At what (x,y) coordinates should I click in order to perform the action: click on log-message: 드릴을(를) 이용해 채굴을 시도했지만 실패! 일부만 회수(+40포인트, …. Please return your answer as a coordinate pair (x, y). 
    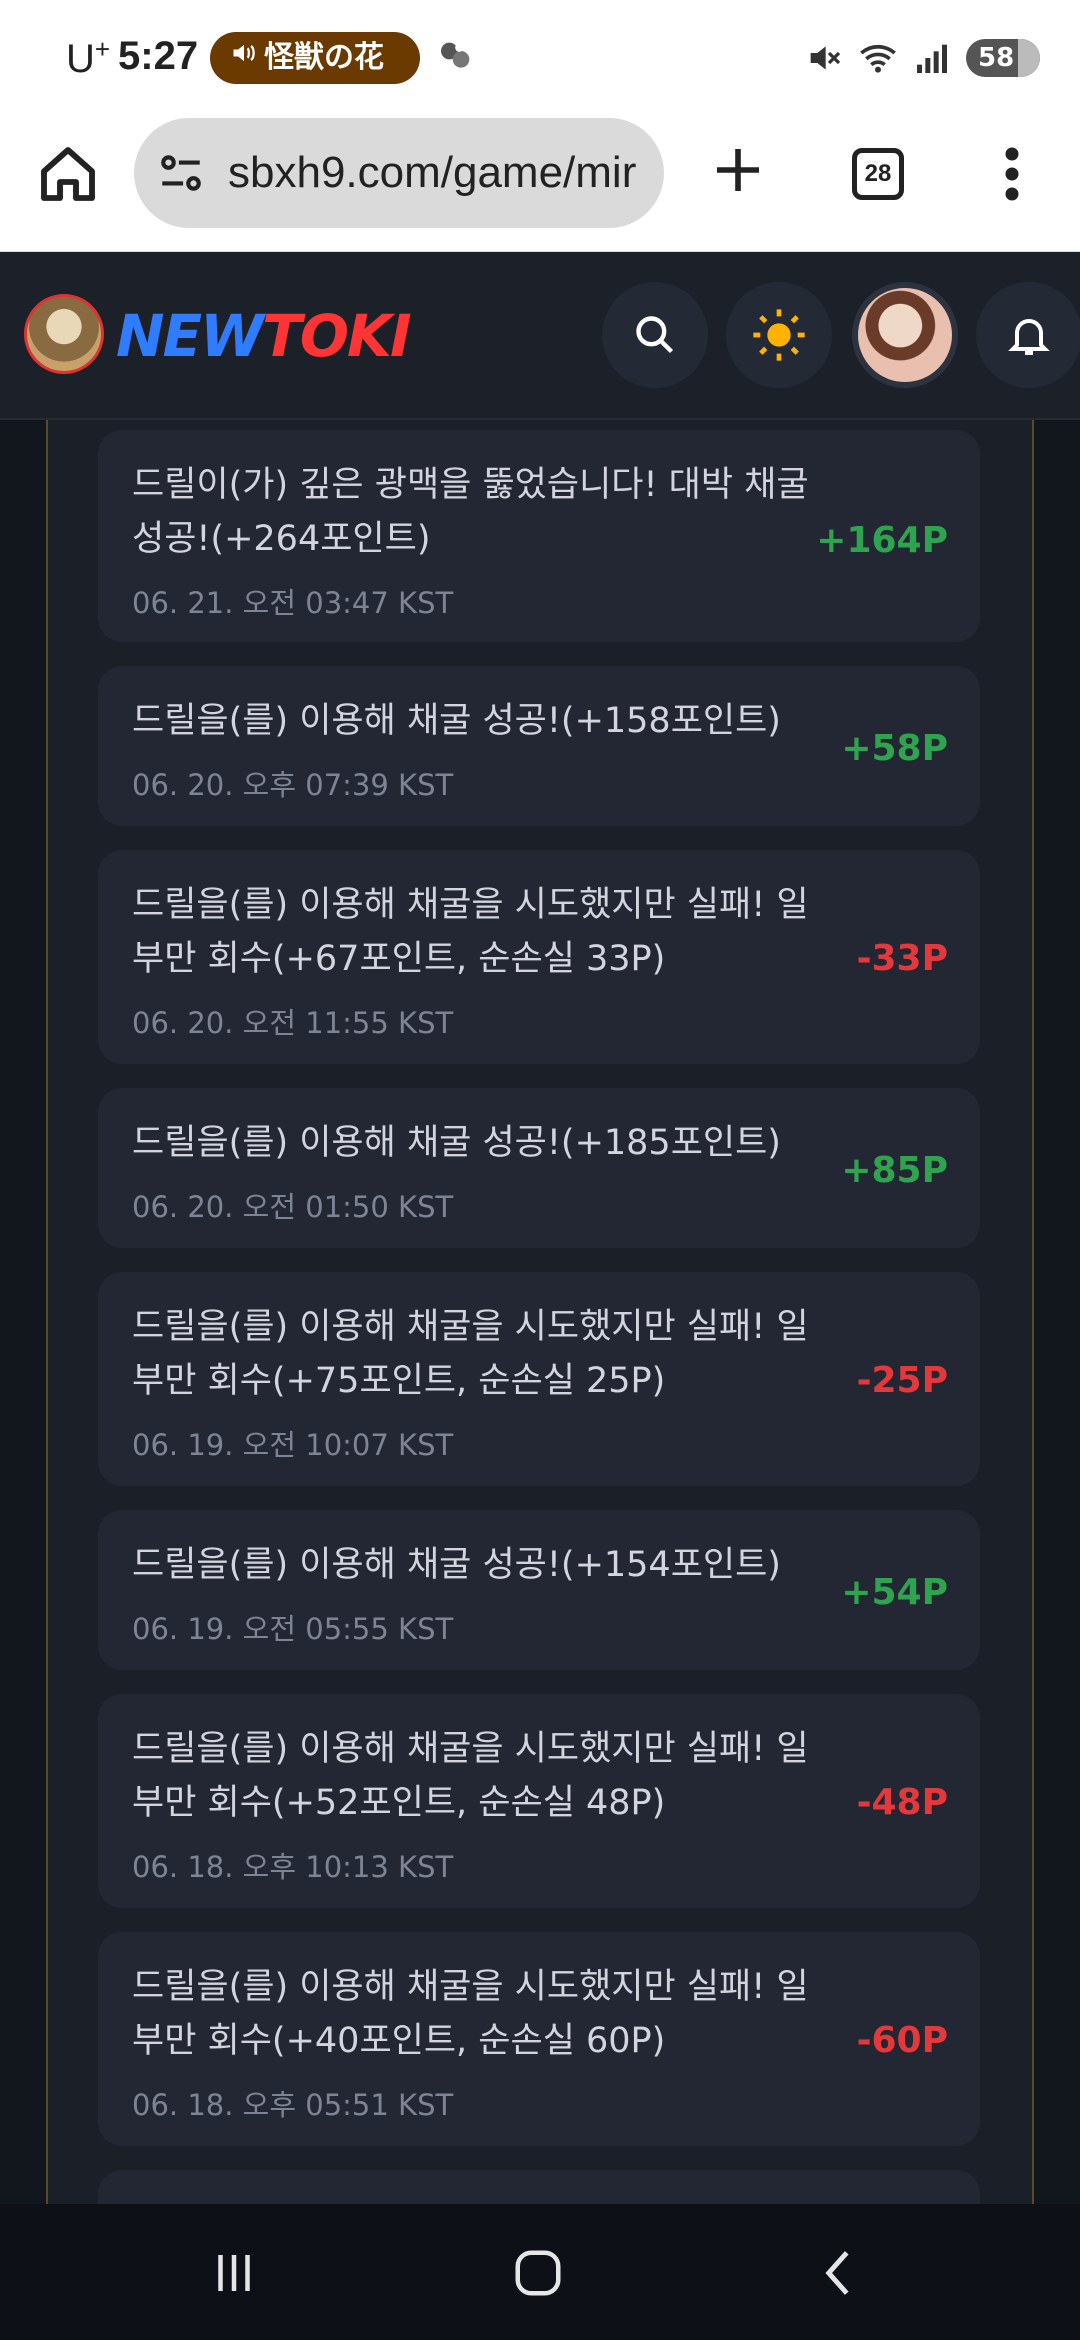
    Looking at the image, I should click on (470, 2014).